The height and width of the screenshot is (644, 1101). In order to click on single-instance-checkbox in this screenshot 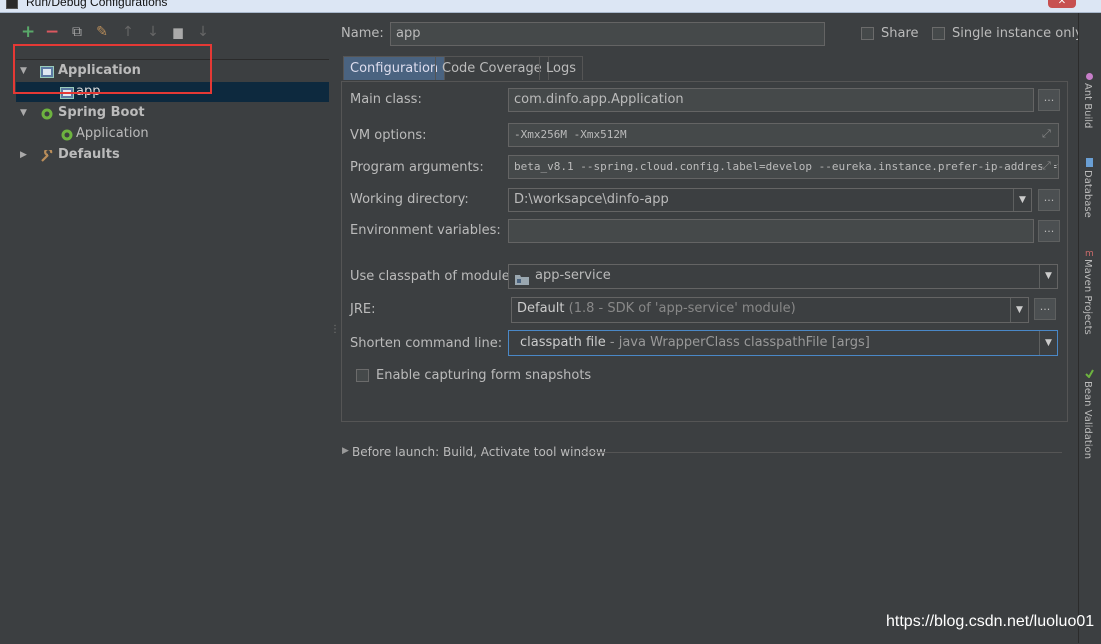, I will do `click(938, 33)`.